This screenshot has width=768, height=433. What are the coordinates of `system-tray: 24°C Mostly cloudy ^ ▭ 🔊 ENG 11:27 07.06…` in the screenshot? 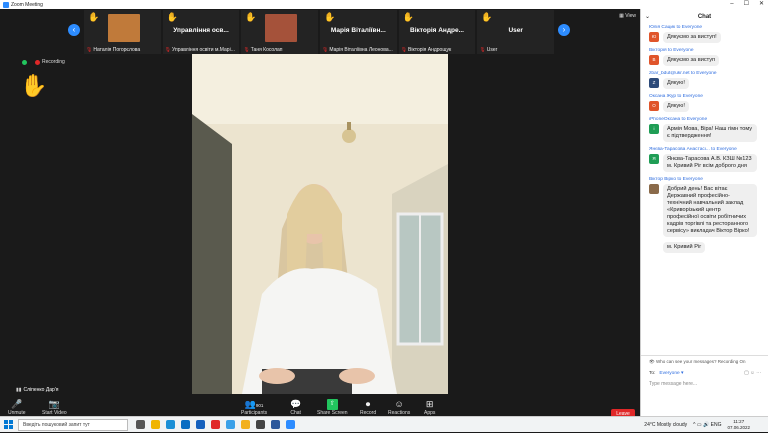 It's located at (697, 425).